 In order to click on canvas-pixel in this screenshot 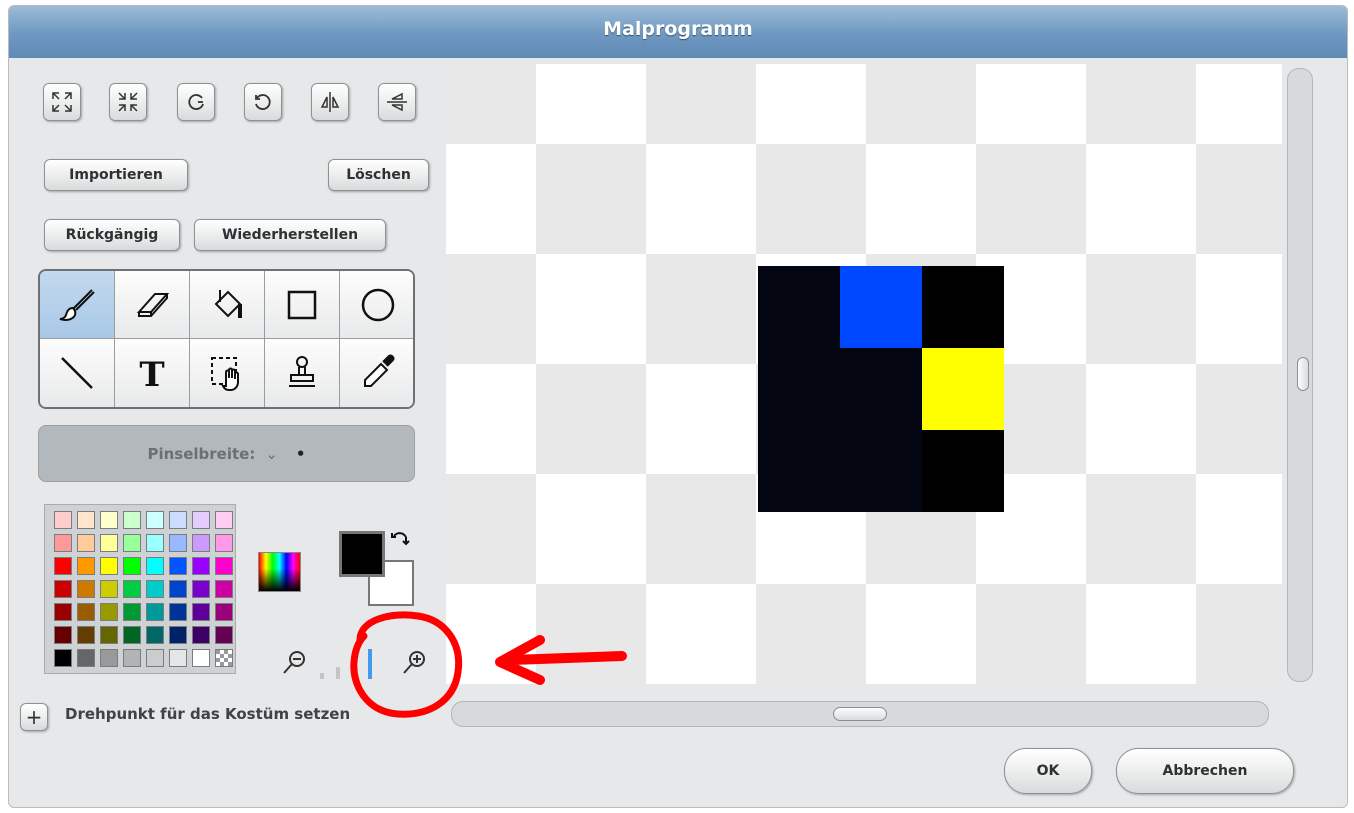, I will do `click(881, 389)`.